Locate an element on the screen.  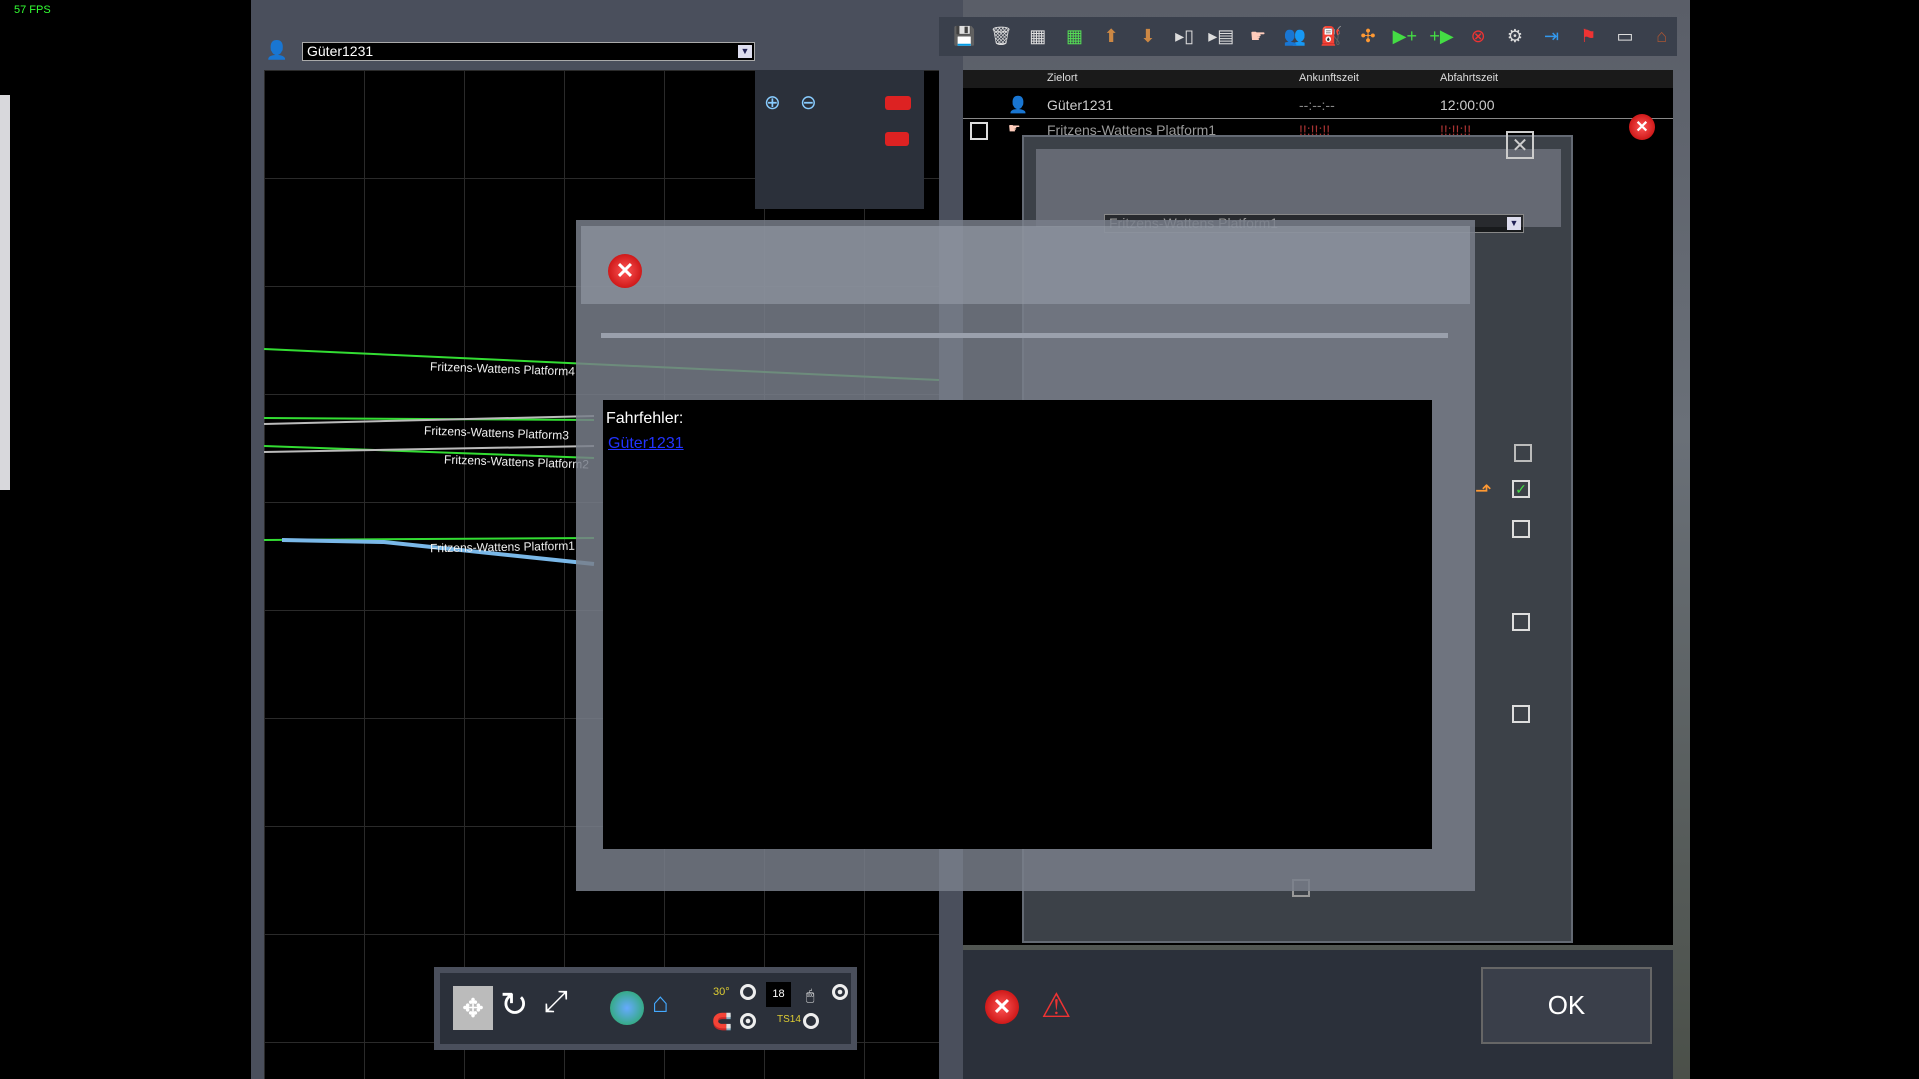
arrow-up-icon: ⬏ is located at coordinates (1483, 490).